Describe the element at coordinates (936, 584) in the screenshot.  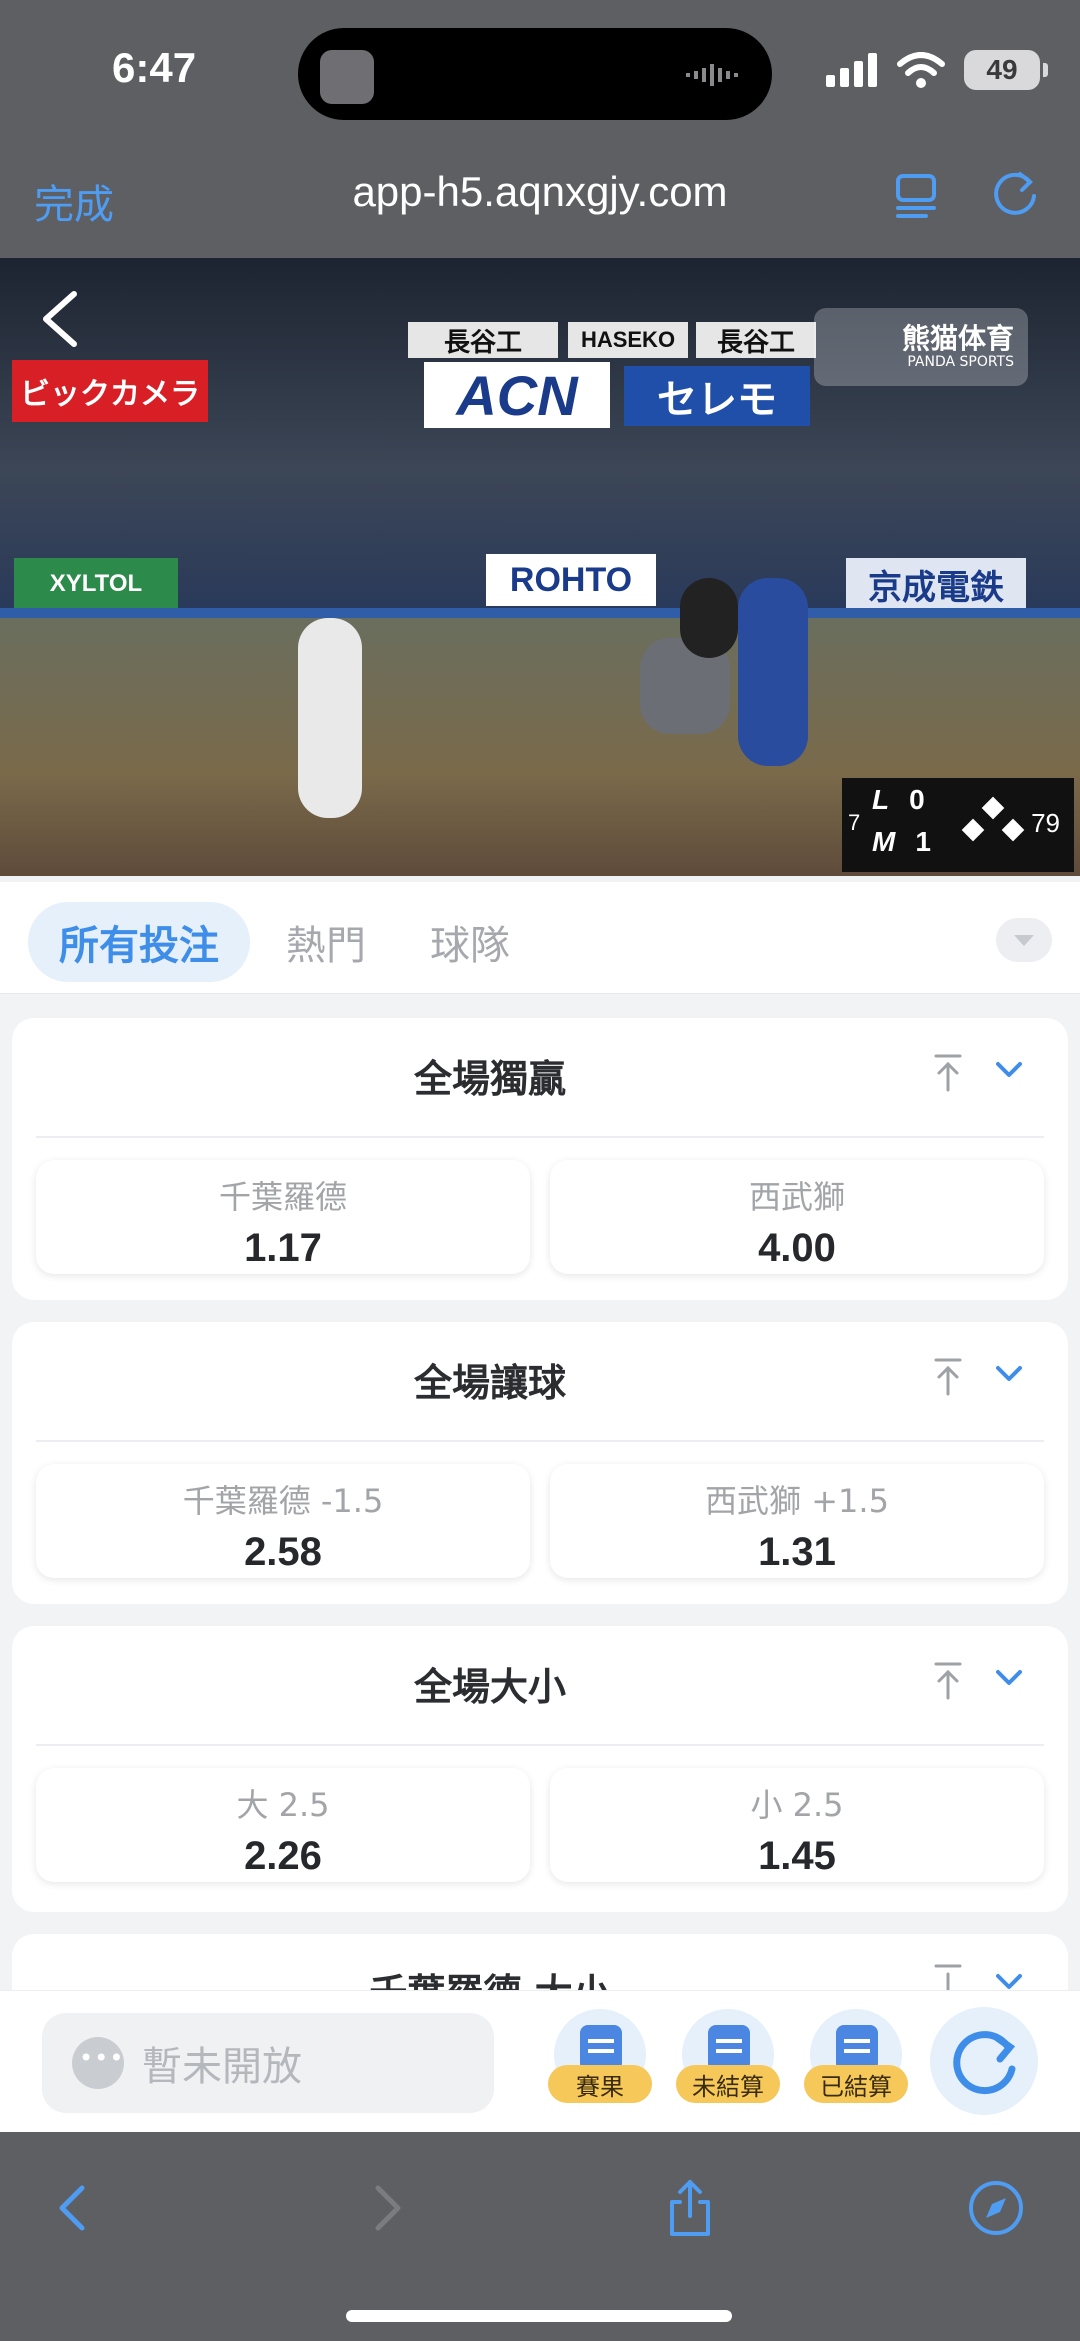
I see `ad-banner: 京成電鉄` at that location.